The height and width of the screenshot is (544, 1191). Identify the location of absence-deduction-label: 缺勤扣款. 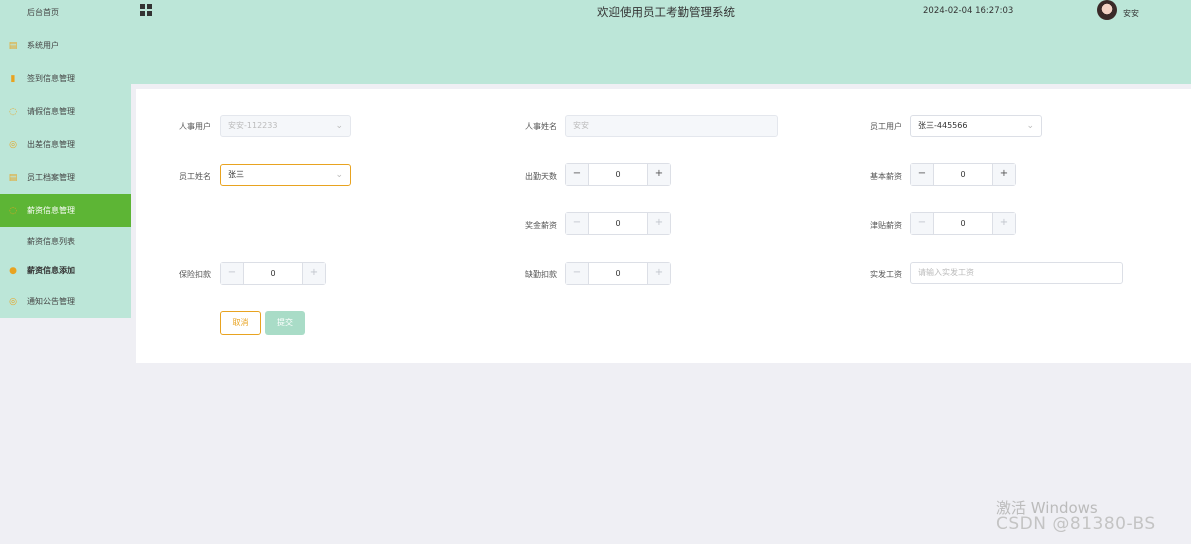
(541, 274).